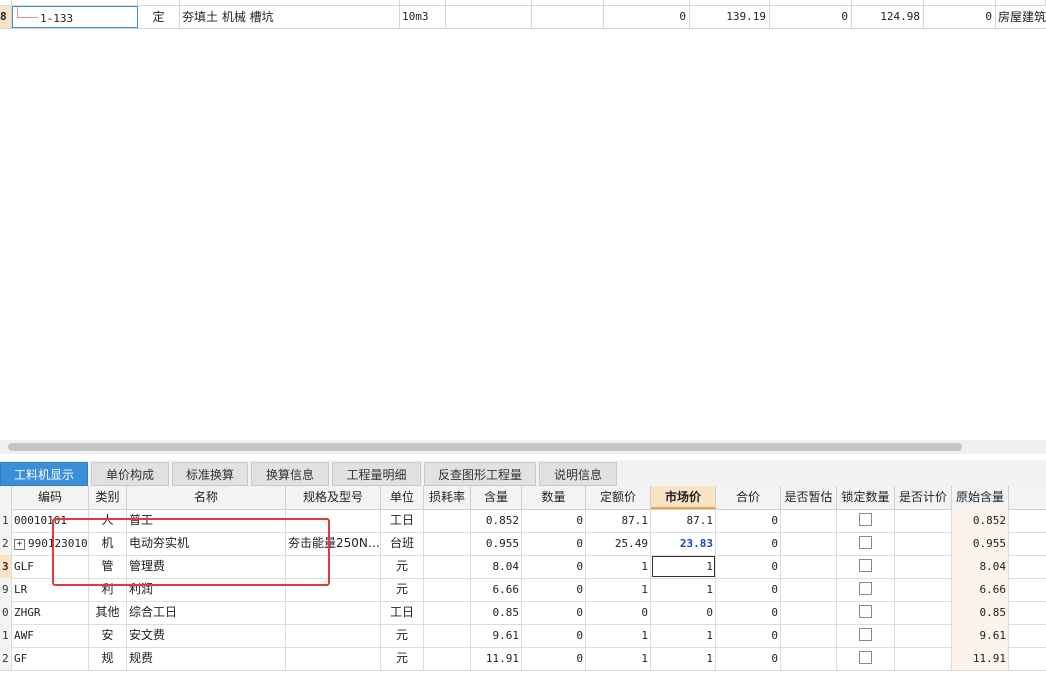  Describe the element at coordinates (50, 497) in the screenshot. I see `col-code: 编码` at that location.